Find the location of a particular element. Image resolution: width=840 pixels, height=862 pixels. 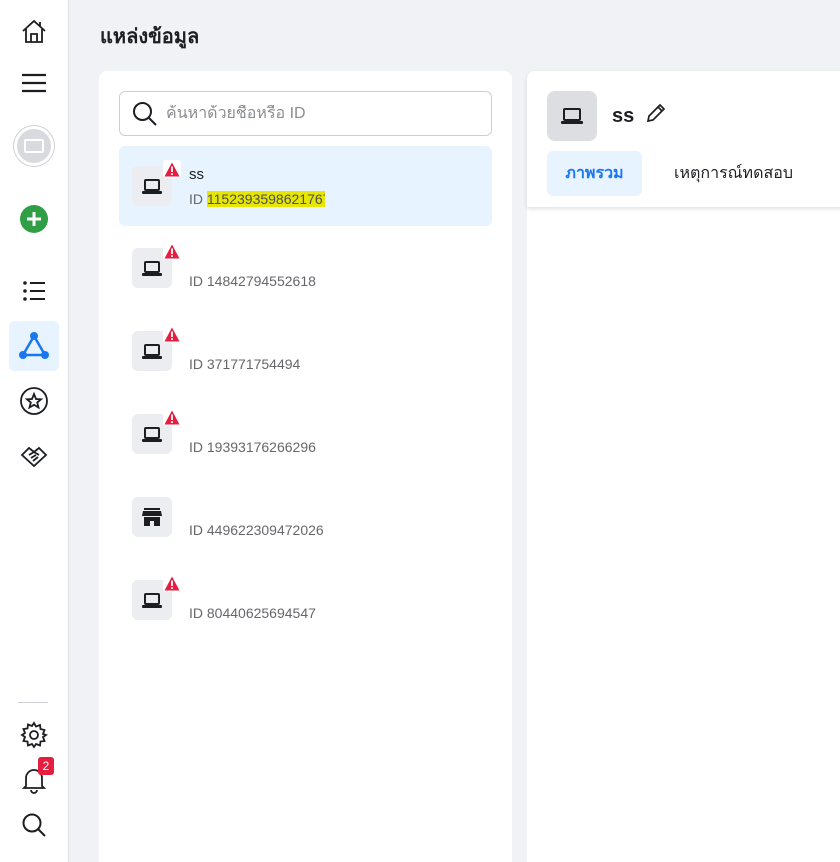

left-nav-rail: 2 is located at coordinates (34, 431).